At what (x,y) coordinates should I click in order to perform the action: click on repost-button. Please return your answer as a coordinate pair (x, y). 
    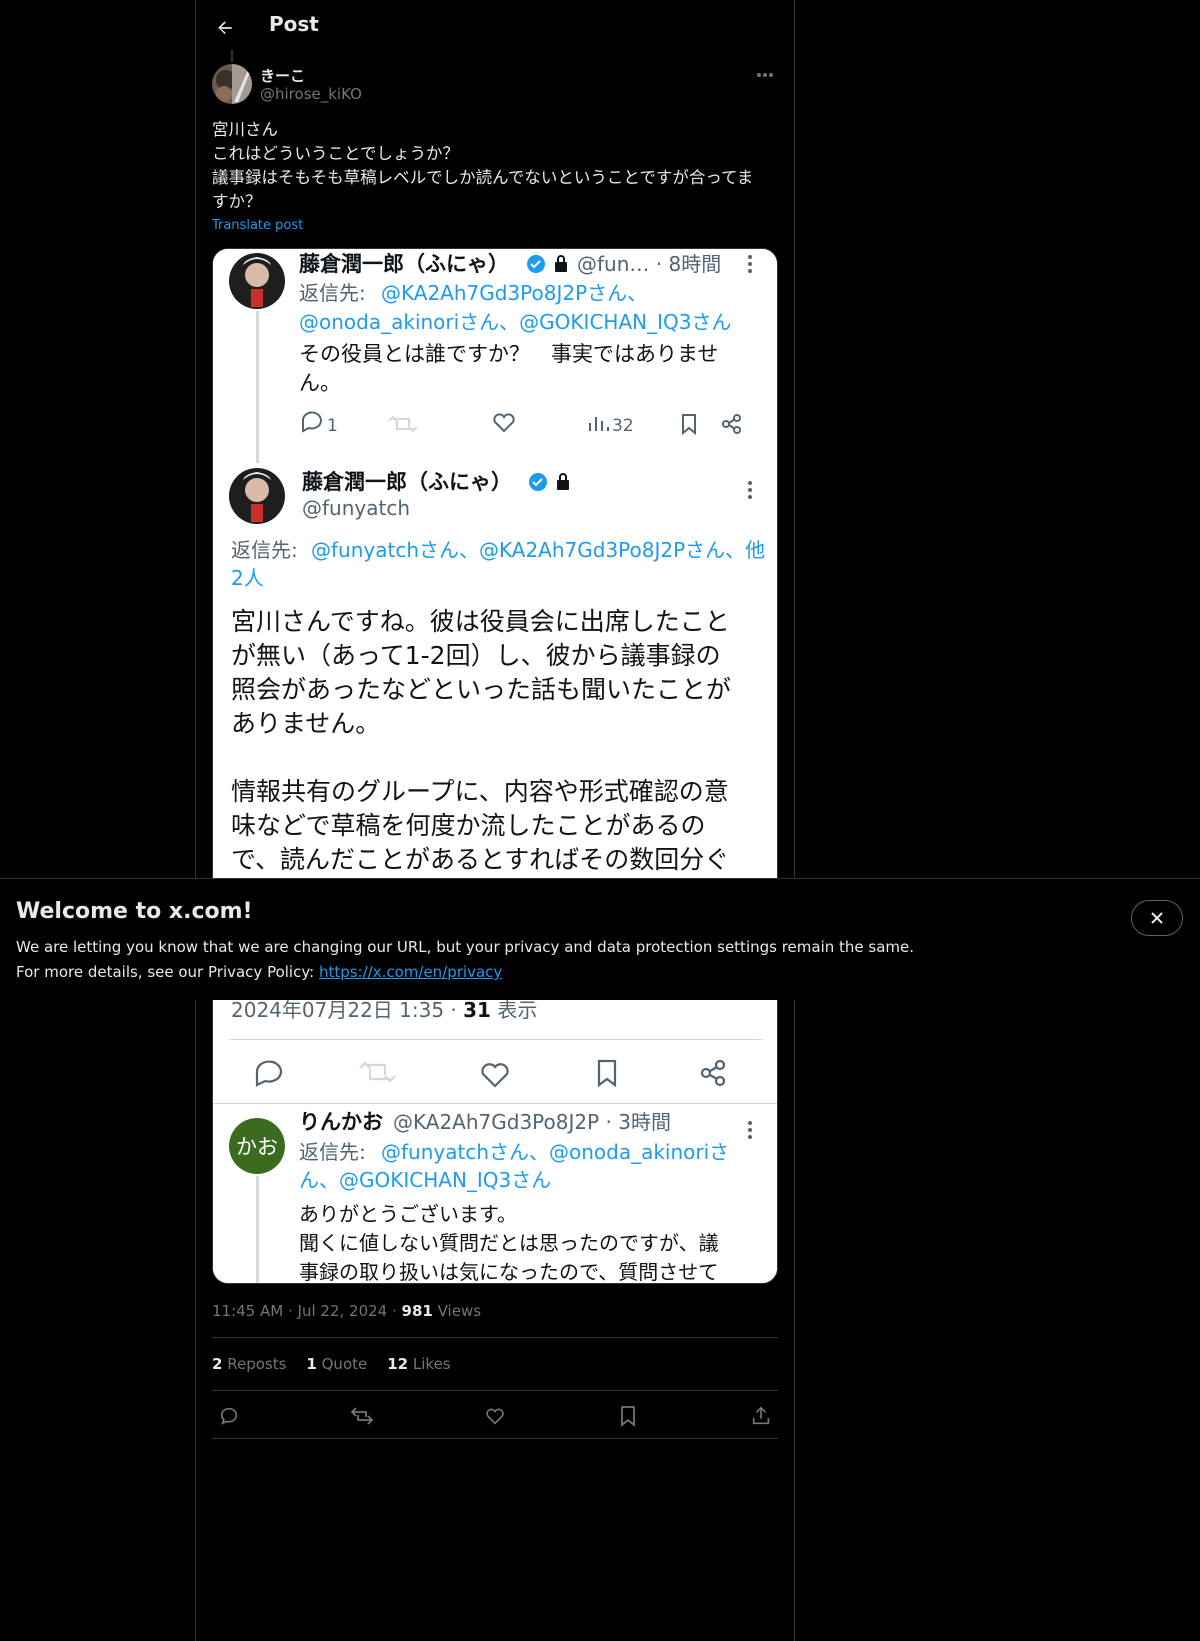
    Looking at the image, I should click on (362, 1416).